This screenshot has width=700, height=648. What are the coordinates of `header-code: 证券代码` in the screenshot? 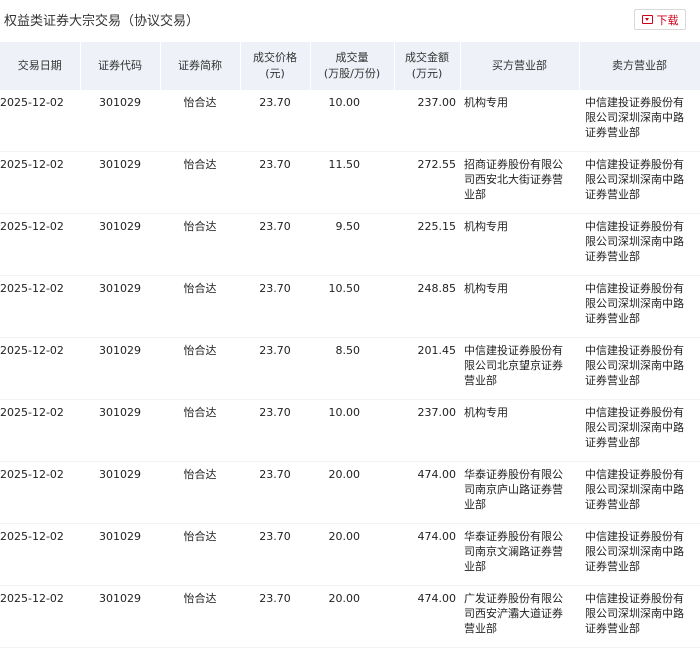 It's located at (120, 66).